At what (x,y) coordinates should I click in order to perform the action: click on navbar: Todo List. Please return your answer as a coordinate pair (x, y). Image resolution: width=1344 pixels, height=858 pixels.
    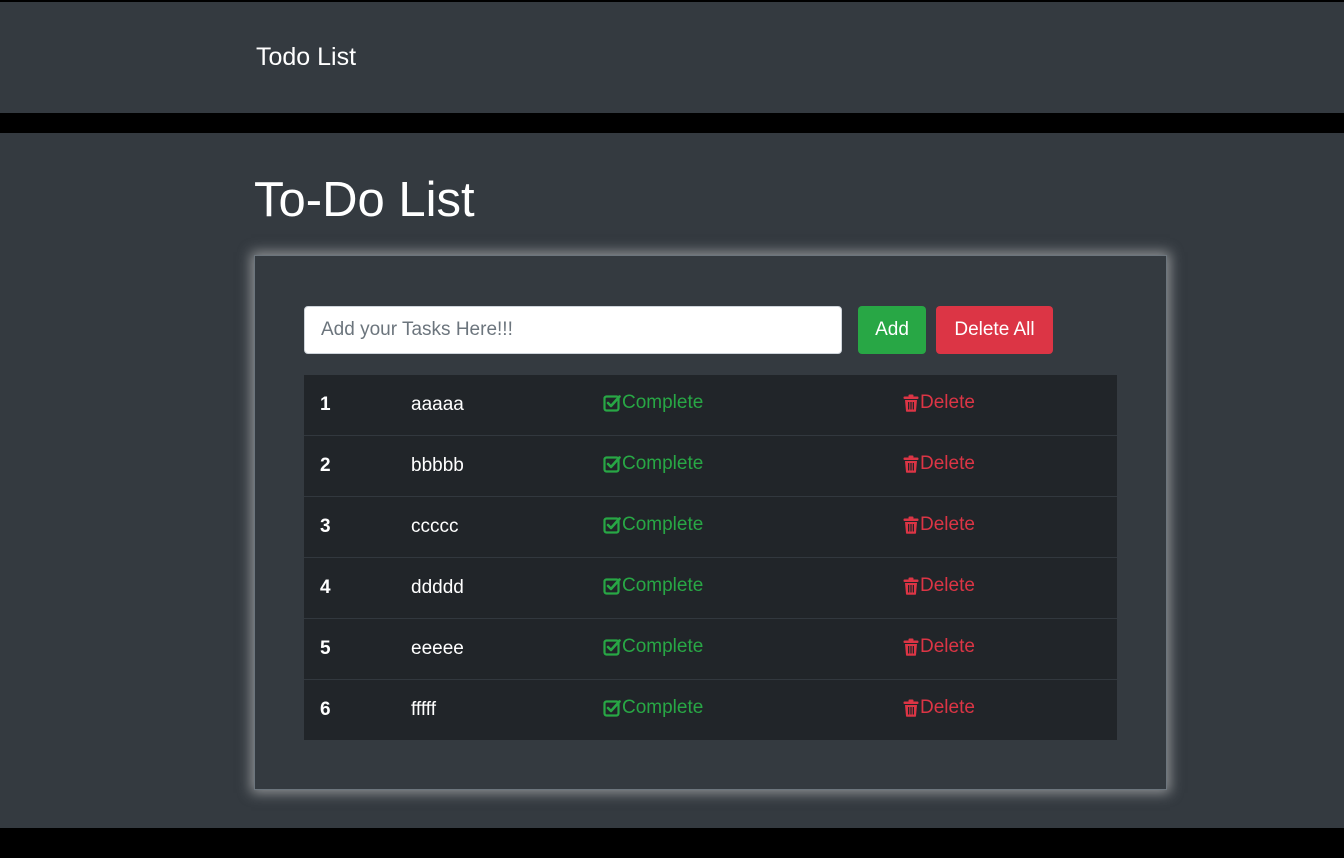
    Looking at the image, I should click on (672, 57).